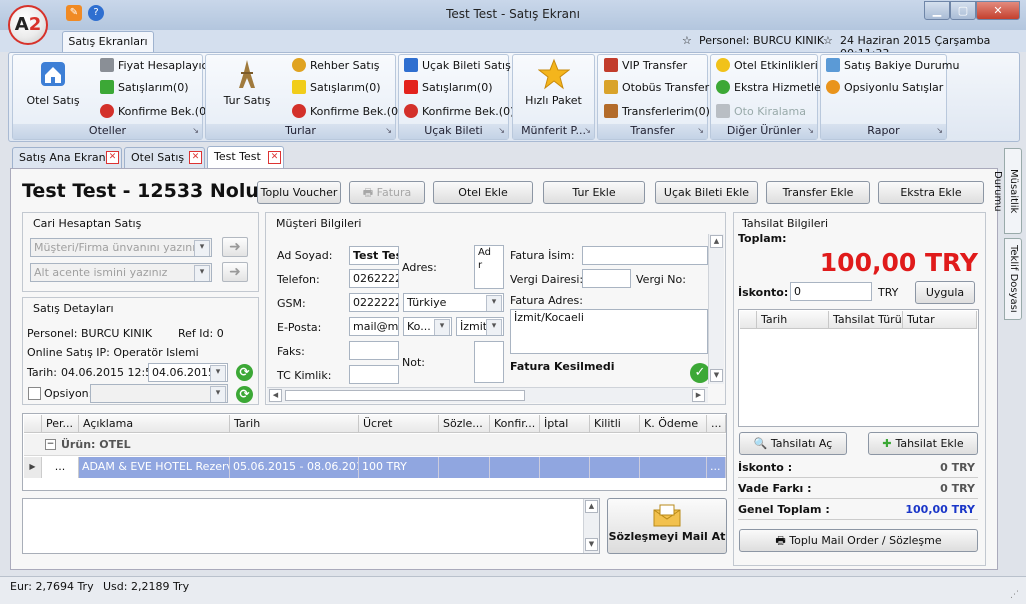 Image resolution: width=1026 pixels, height=604 pixels. I want to click on col-tahsilat-tarih: Tarih, so click(793, 320).